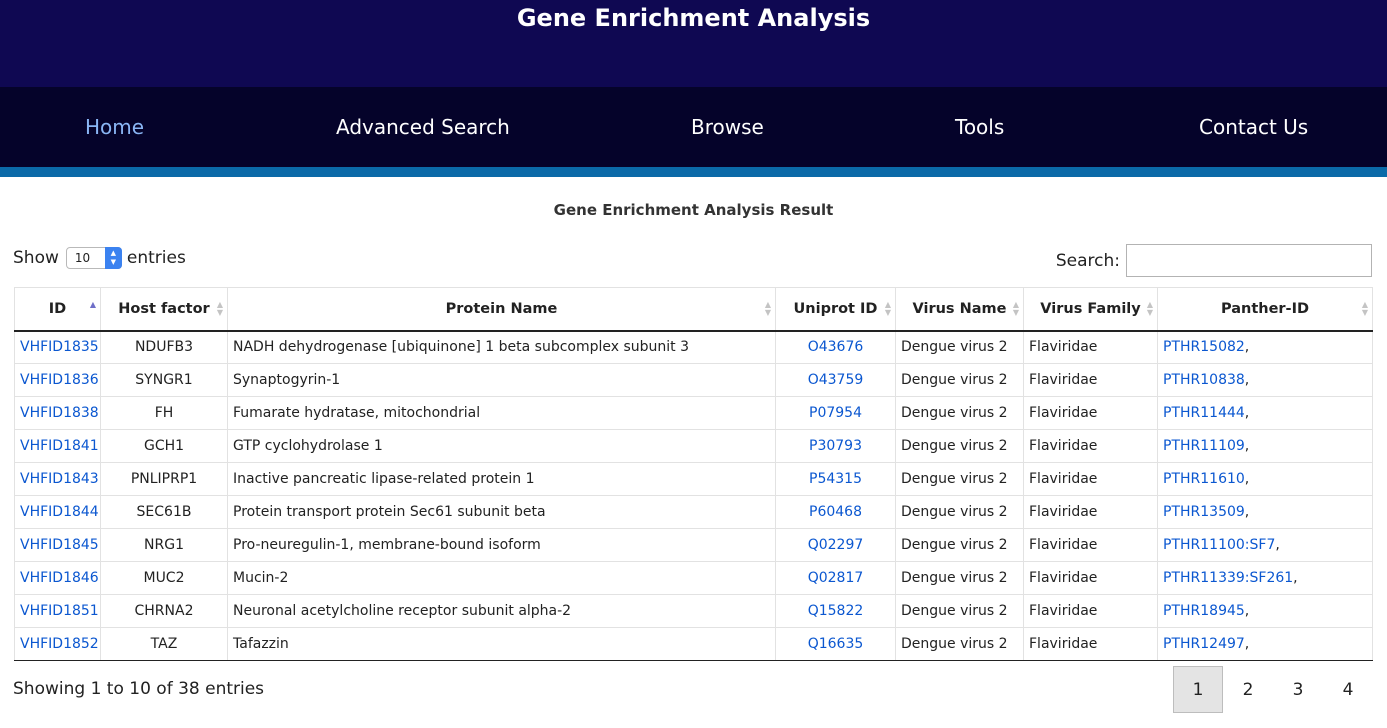 The height and width of the screenshot is (728, 1387). What do you see at coordinates (164, 578) in the screenshot?
I see `host-factor-cell: MUC2` at bounding box center [164, 578].